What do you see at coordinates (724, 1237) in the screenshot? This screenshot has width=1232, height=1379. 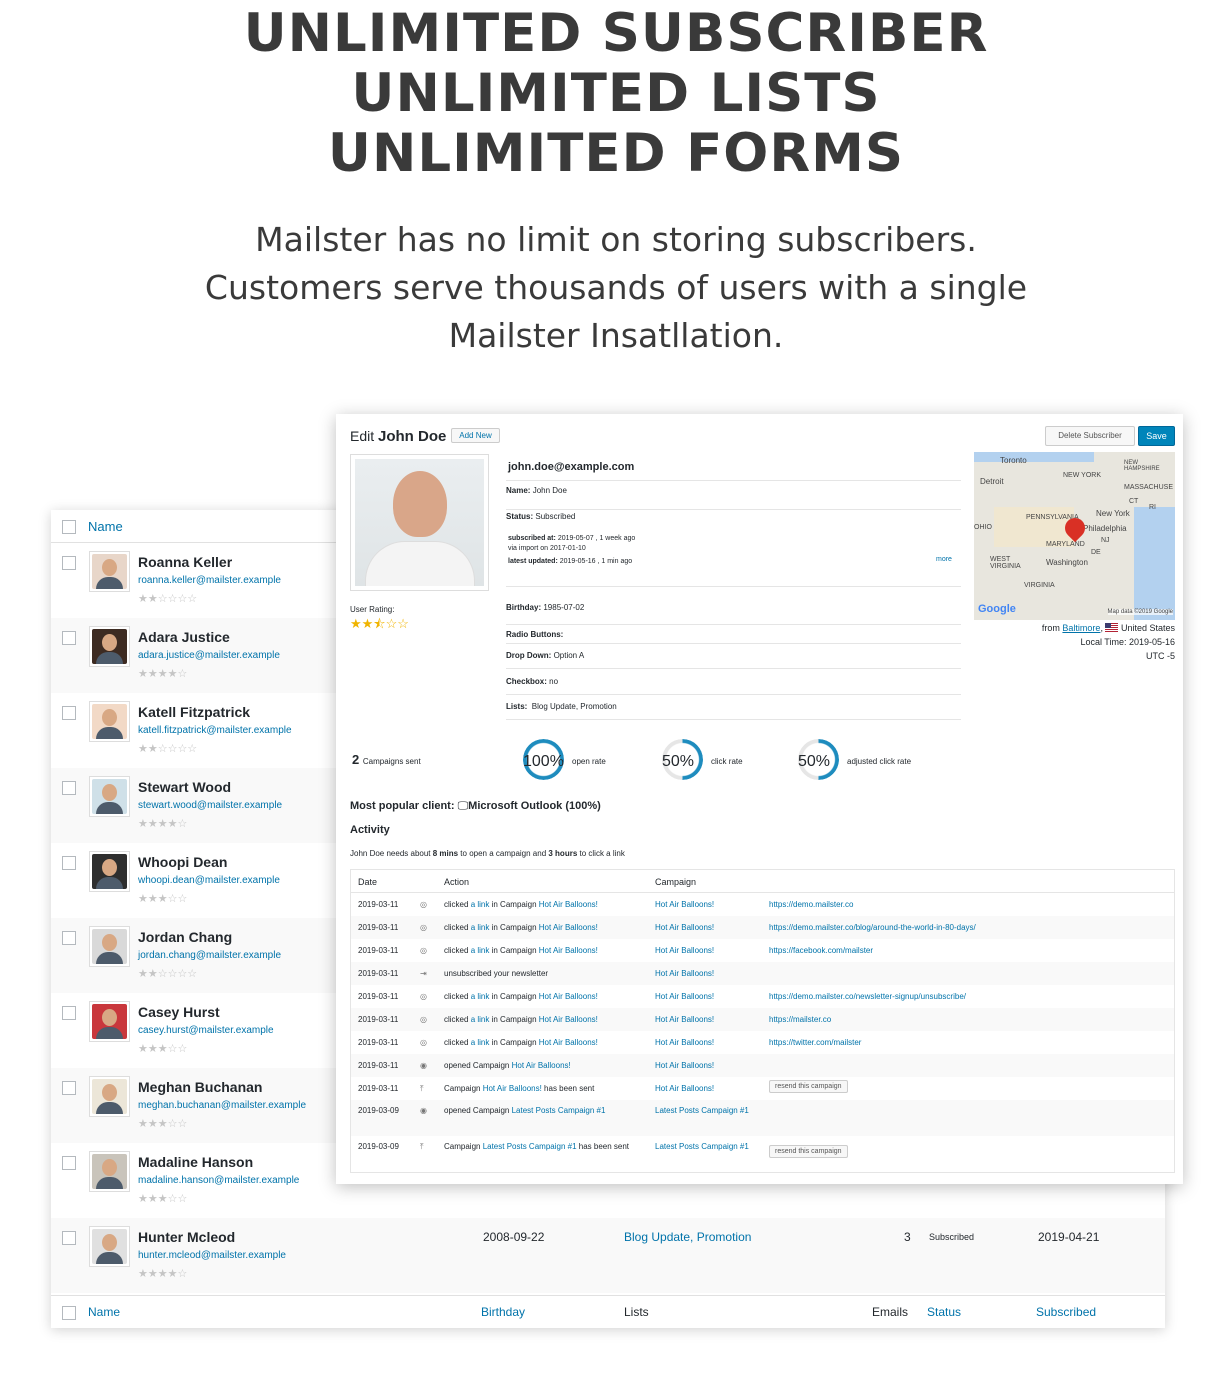 I see `list-link: Promotion` at bounding box center [724, 1237].